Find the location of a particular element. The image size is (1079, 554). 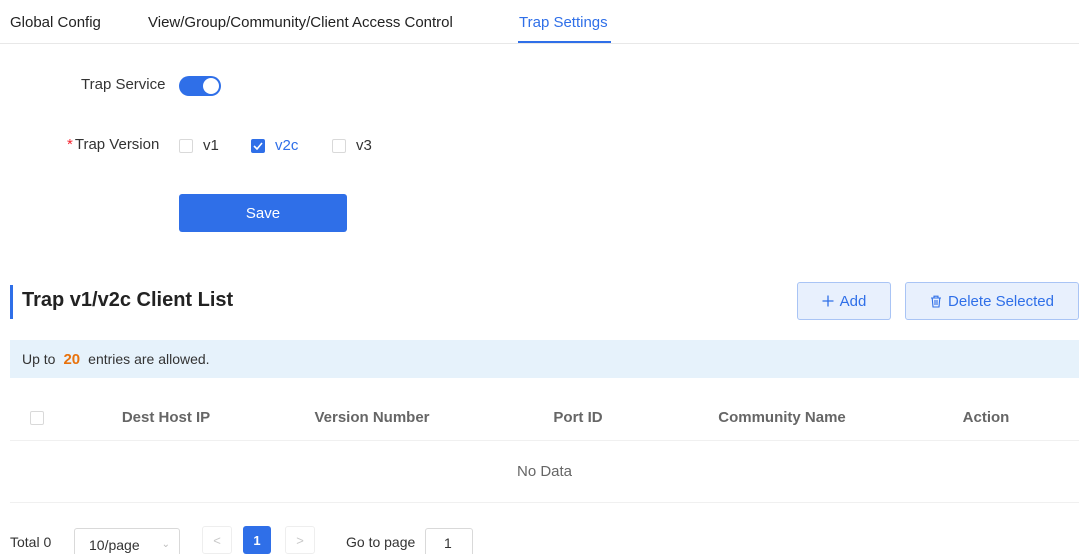

column-action: Action is located at coordinates (986, 417).